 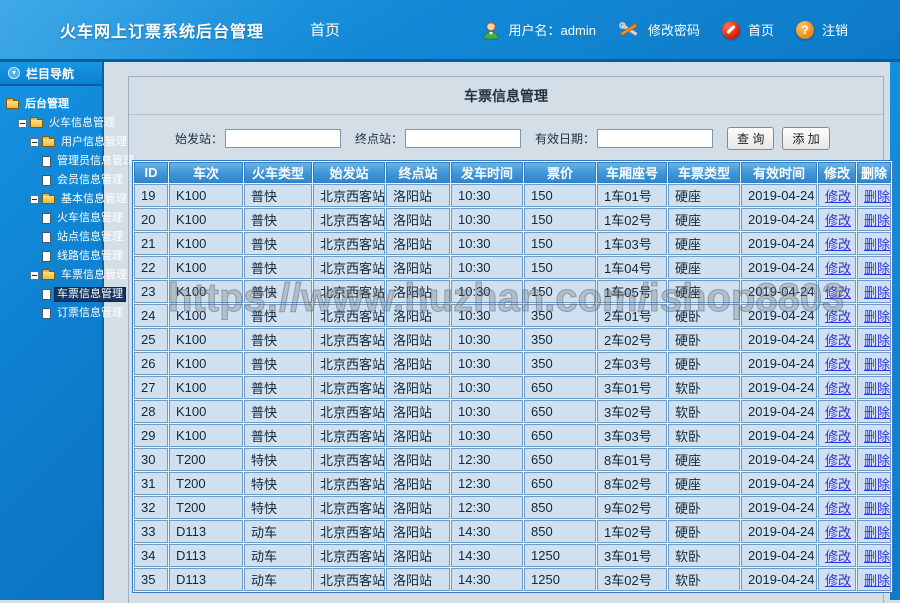 I want to click on table-cell: 硬座, so click(x=704, y=267).